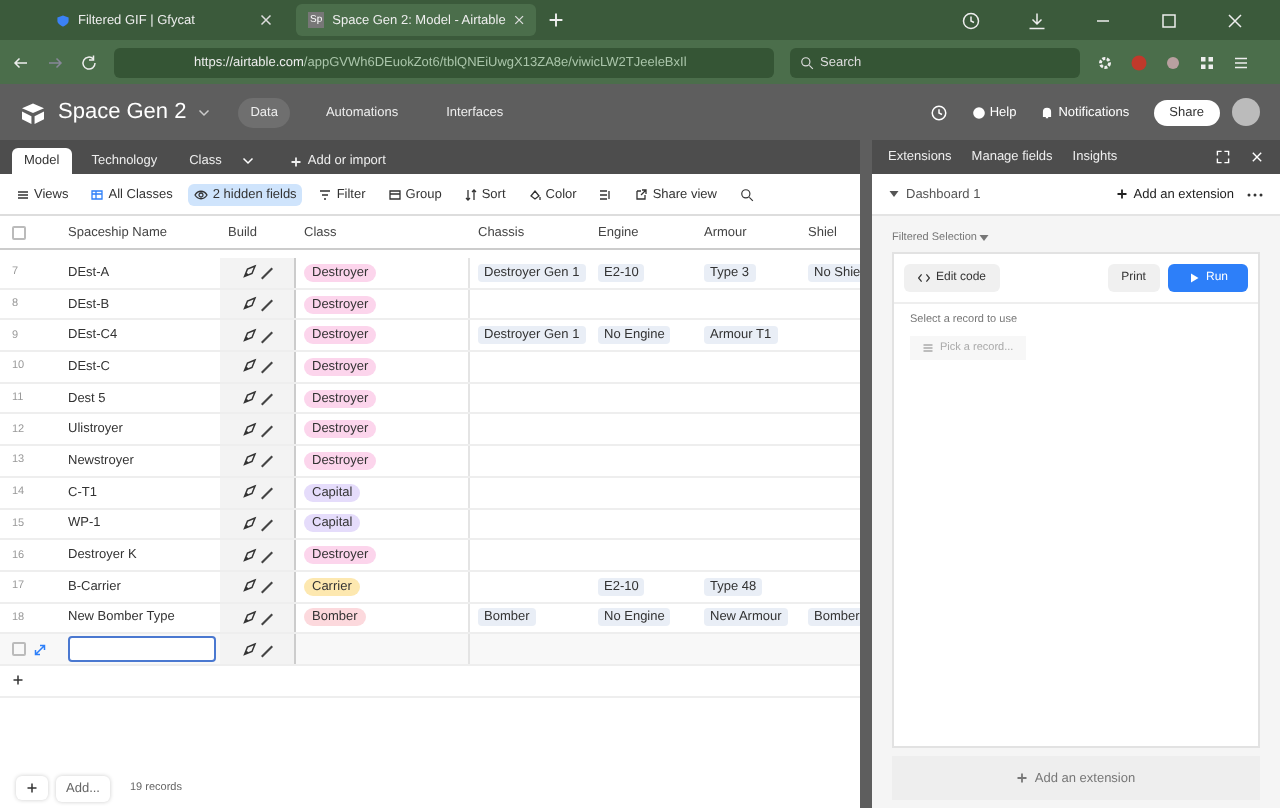  Describe the element at coordinates (325, 194) in the screenshot. I see `filter-icon` at that location.